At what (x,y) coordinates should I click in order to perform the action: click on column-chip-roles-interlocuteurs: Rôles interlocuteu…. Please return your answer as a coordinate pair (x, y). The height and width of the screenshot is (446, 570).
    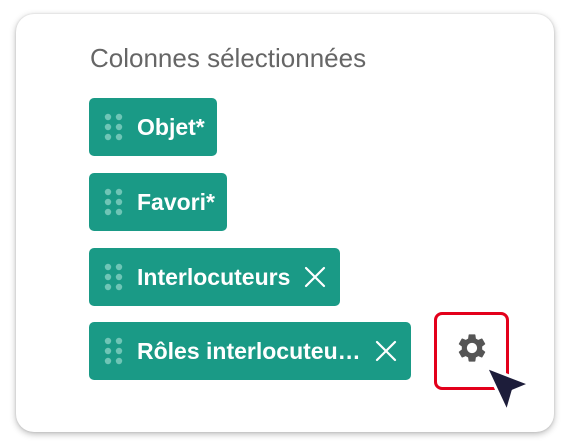
    Looking at the image, I should click on (250, 351).